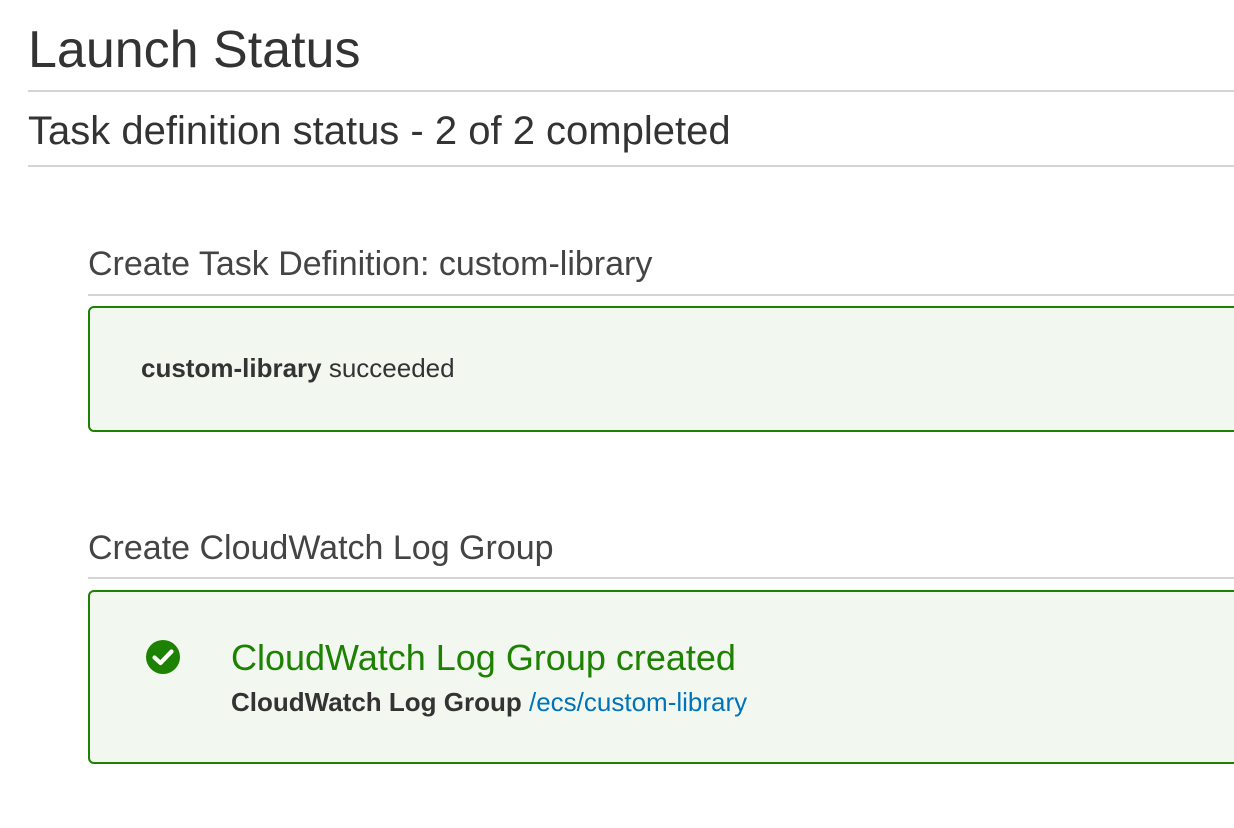 The height and width of the screenshot is (828, 1234). What do you see at coordinates (638, 702) in the screenshot?
I see `log-group-link: /ecs/custom-library` at bounding box center [638, 702].